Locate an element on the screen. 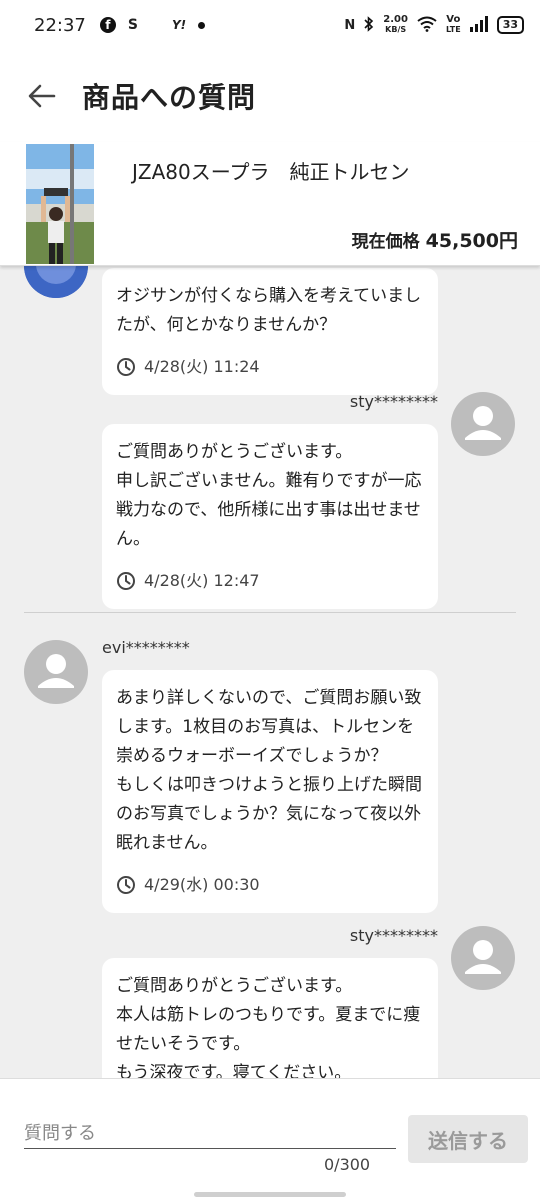  bluetooth-icon is located at coordinates (369, 25).